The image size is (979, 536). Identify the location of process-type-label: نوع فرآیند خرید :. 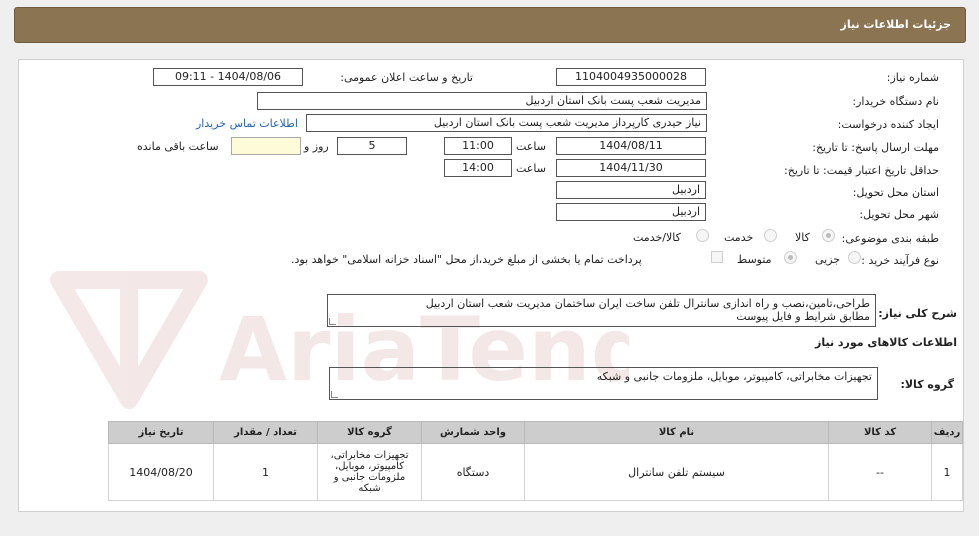
(900, 260).